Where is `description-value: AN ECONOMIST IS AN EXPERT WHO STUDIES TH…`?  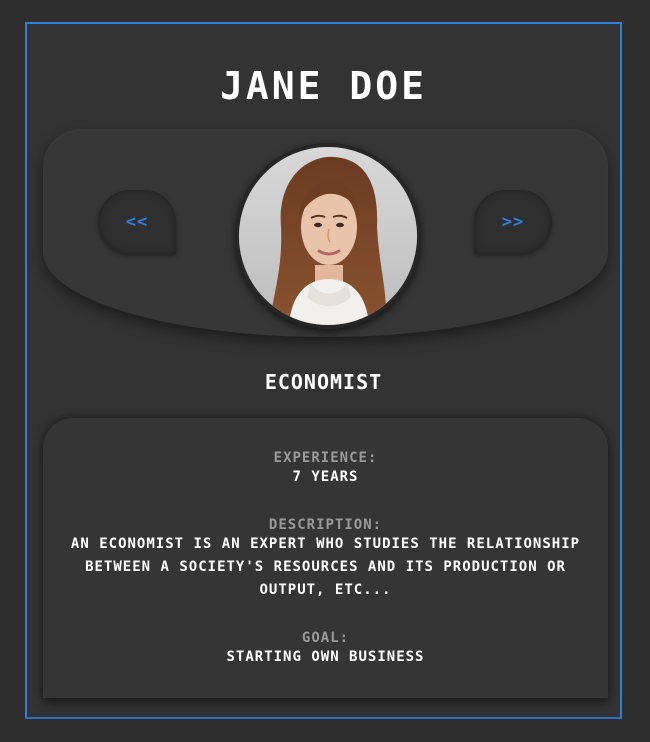 description-value: AN ECONOMIST IS AN EXPERT WHO STUDIES TH… is located at coordinates (325, 567).